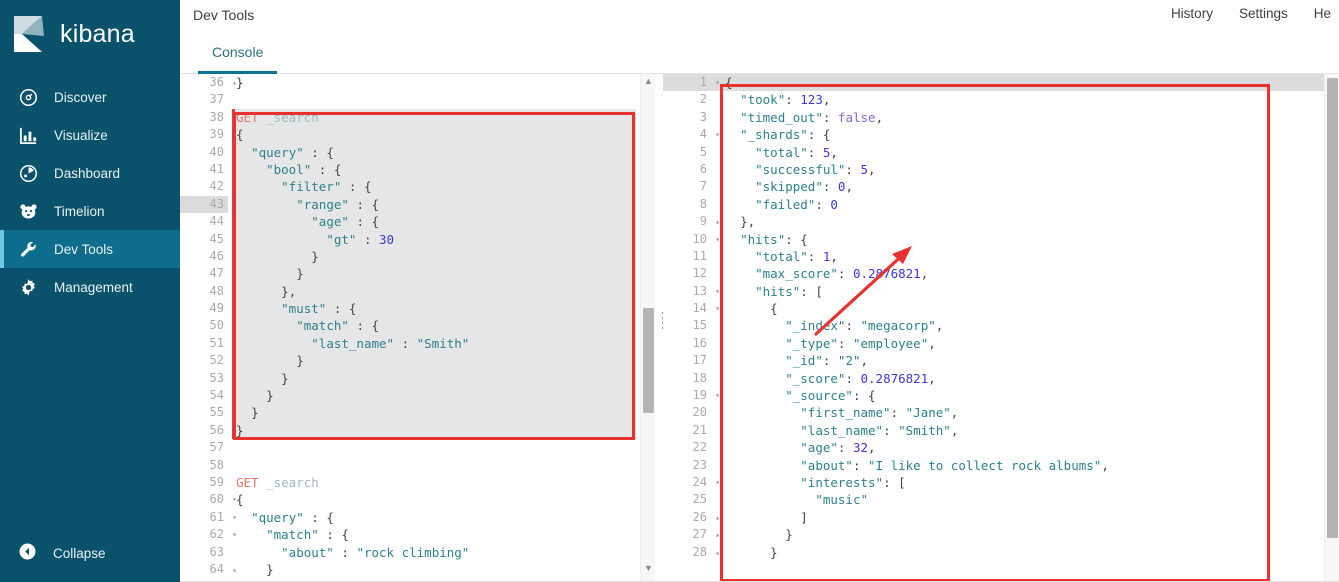  I want to click on code-line: "first_name": "Jane",, so click(879, 413).